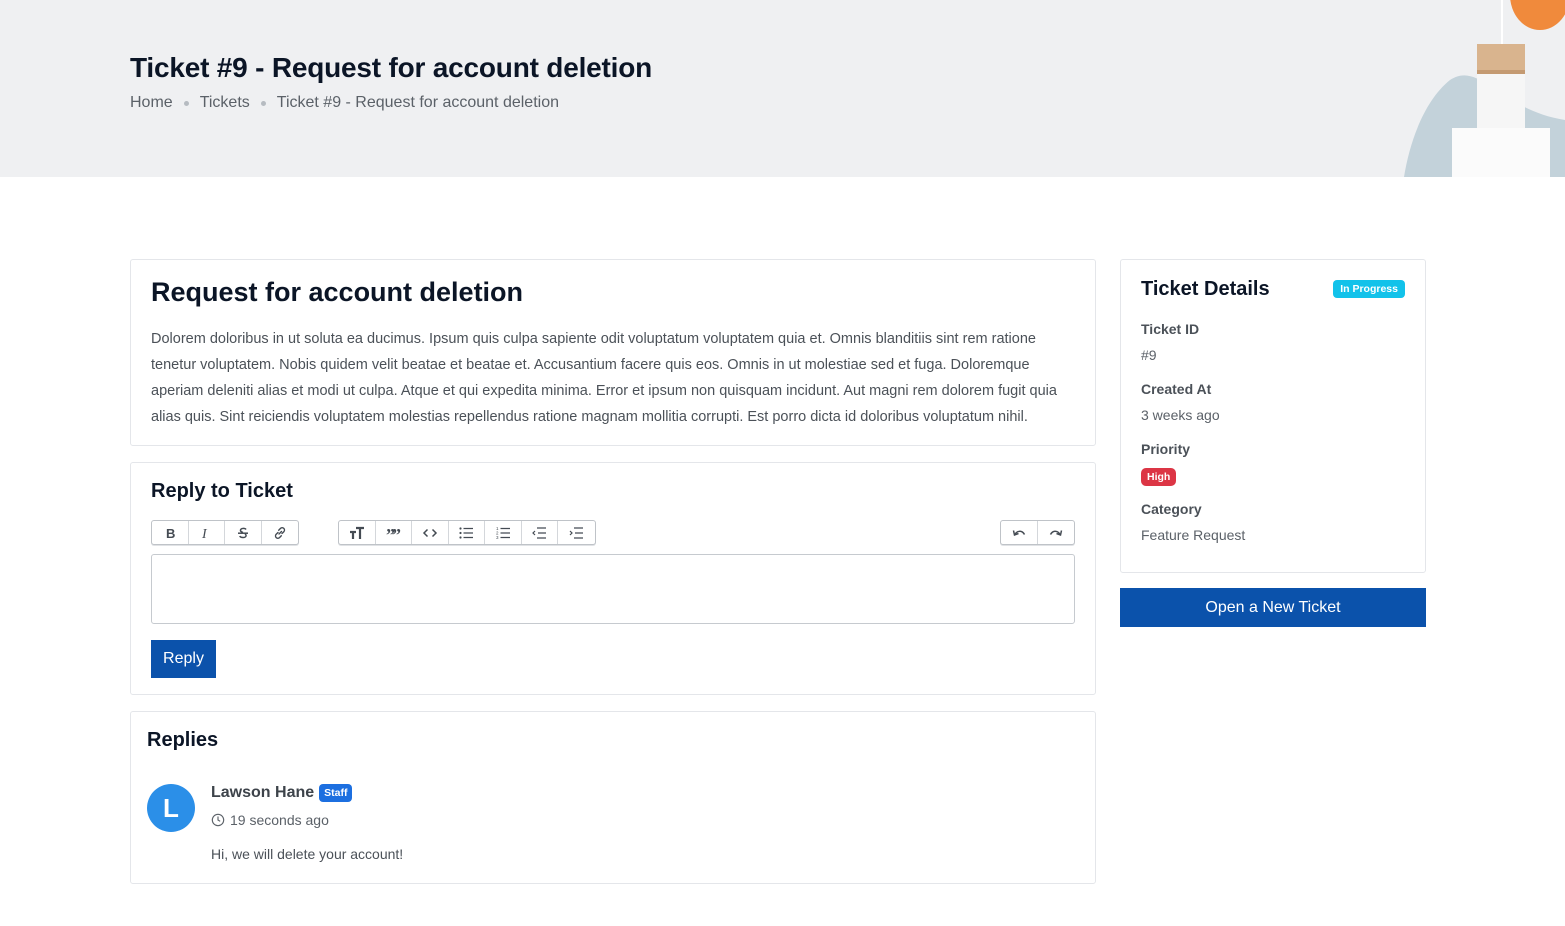 This screenshot has width=1565, height=926. I want to click on toolbar-history-group, so click(1037, 532).